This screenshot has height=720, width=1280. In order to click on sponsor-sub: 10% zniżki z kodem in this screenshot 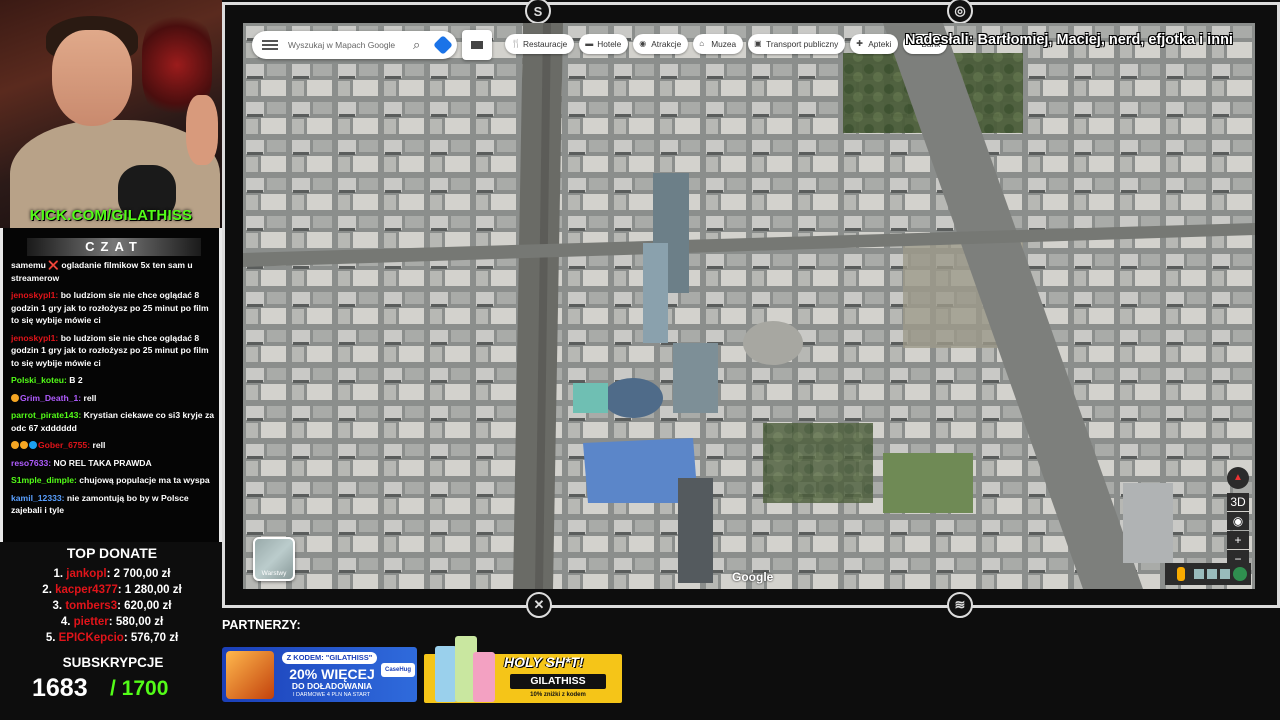, I will do `click(558, 695)`.